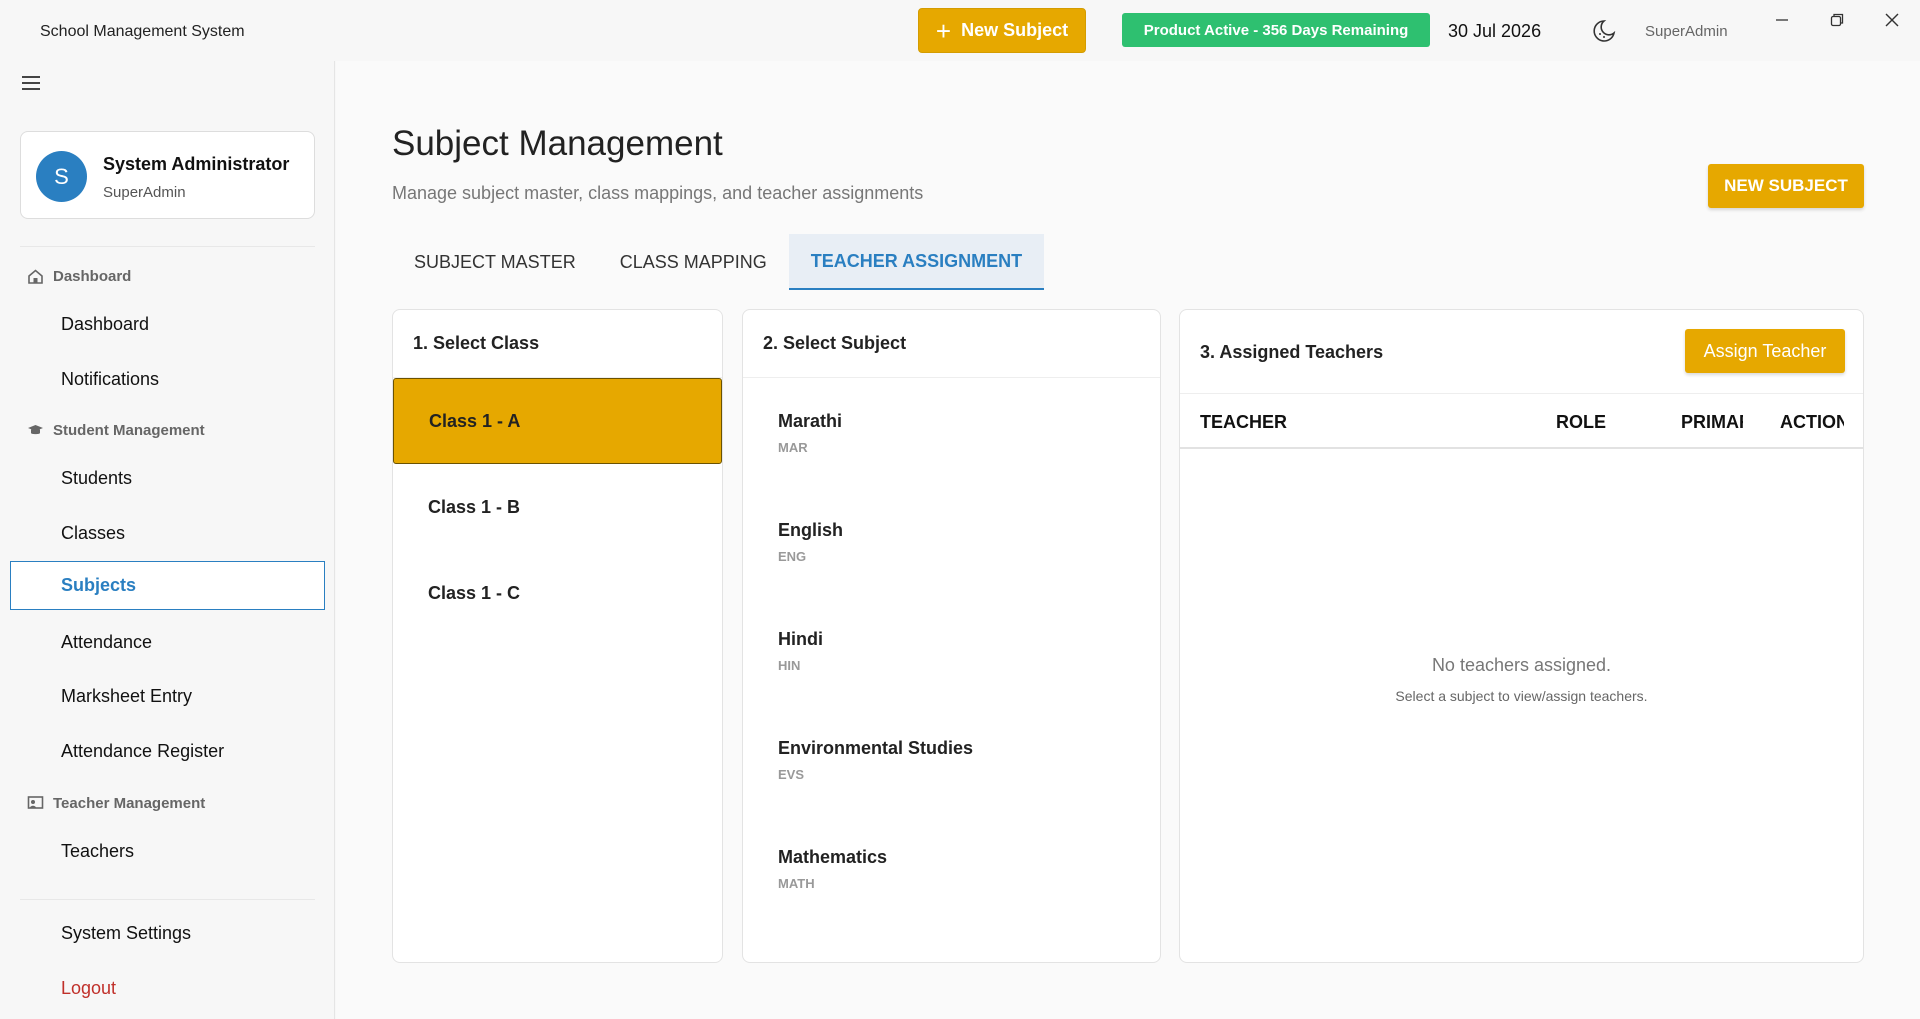 Image resolution: width=1920 pixels, height=1019 pixels. What do you see at coordinates (800, 639) in the screenshot?
I see `subject-name: Hindi` at bounding box center [800, 639].